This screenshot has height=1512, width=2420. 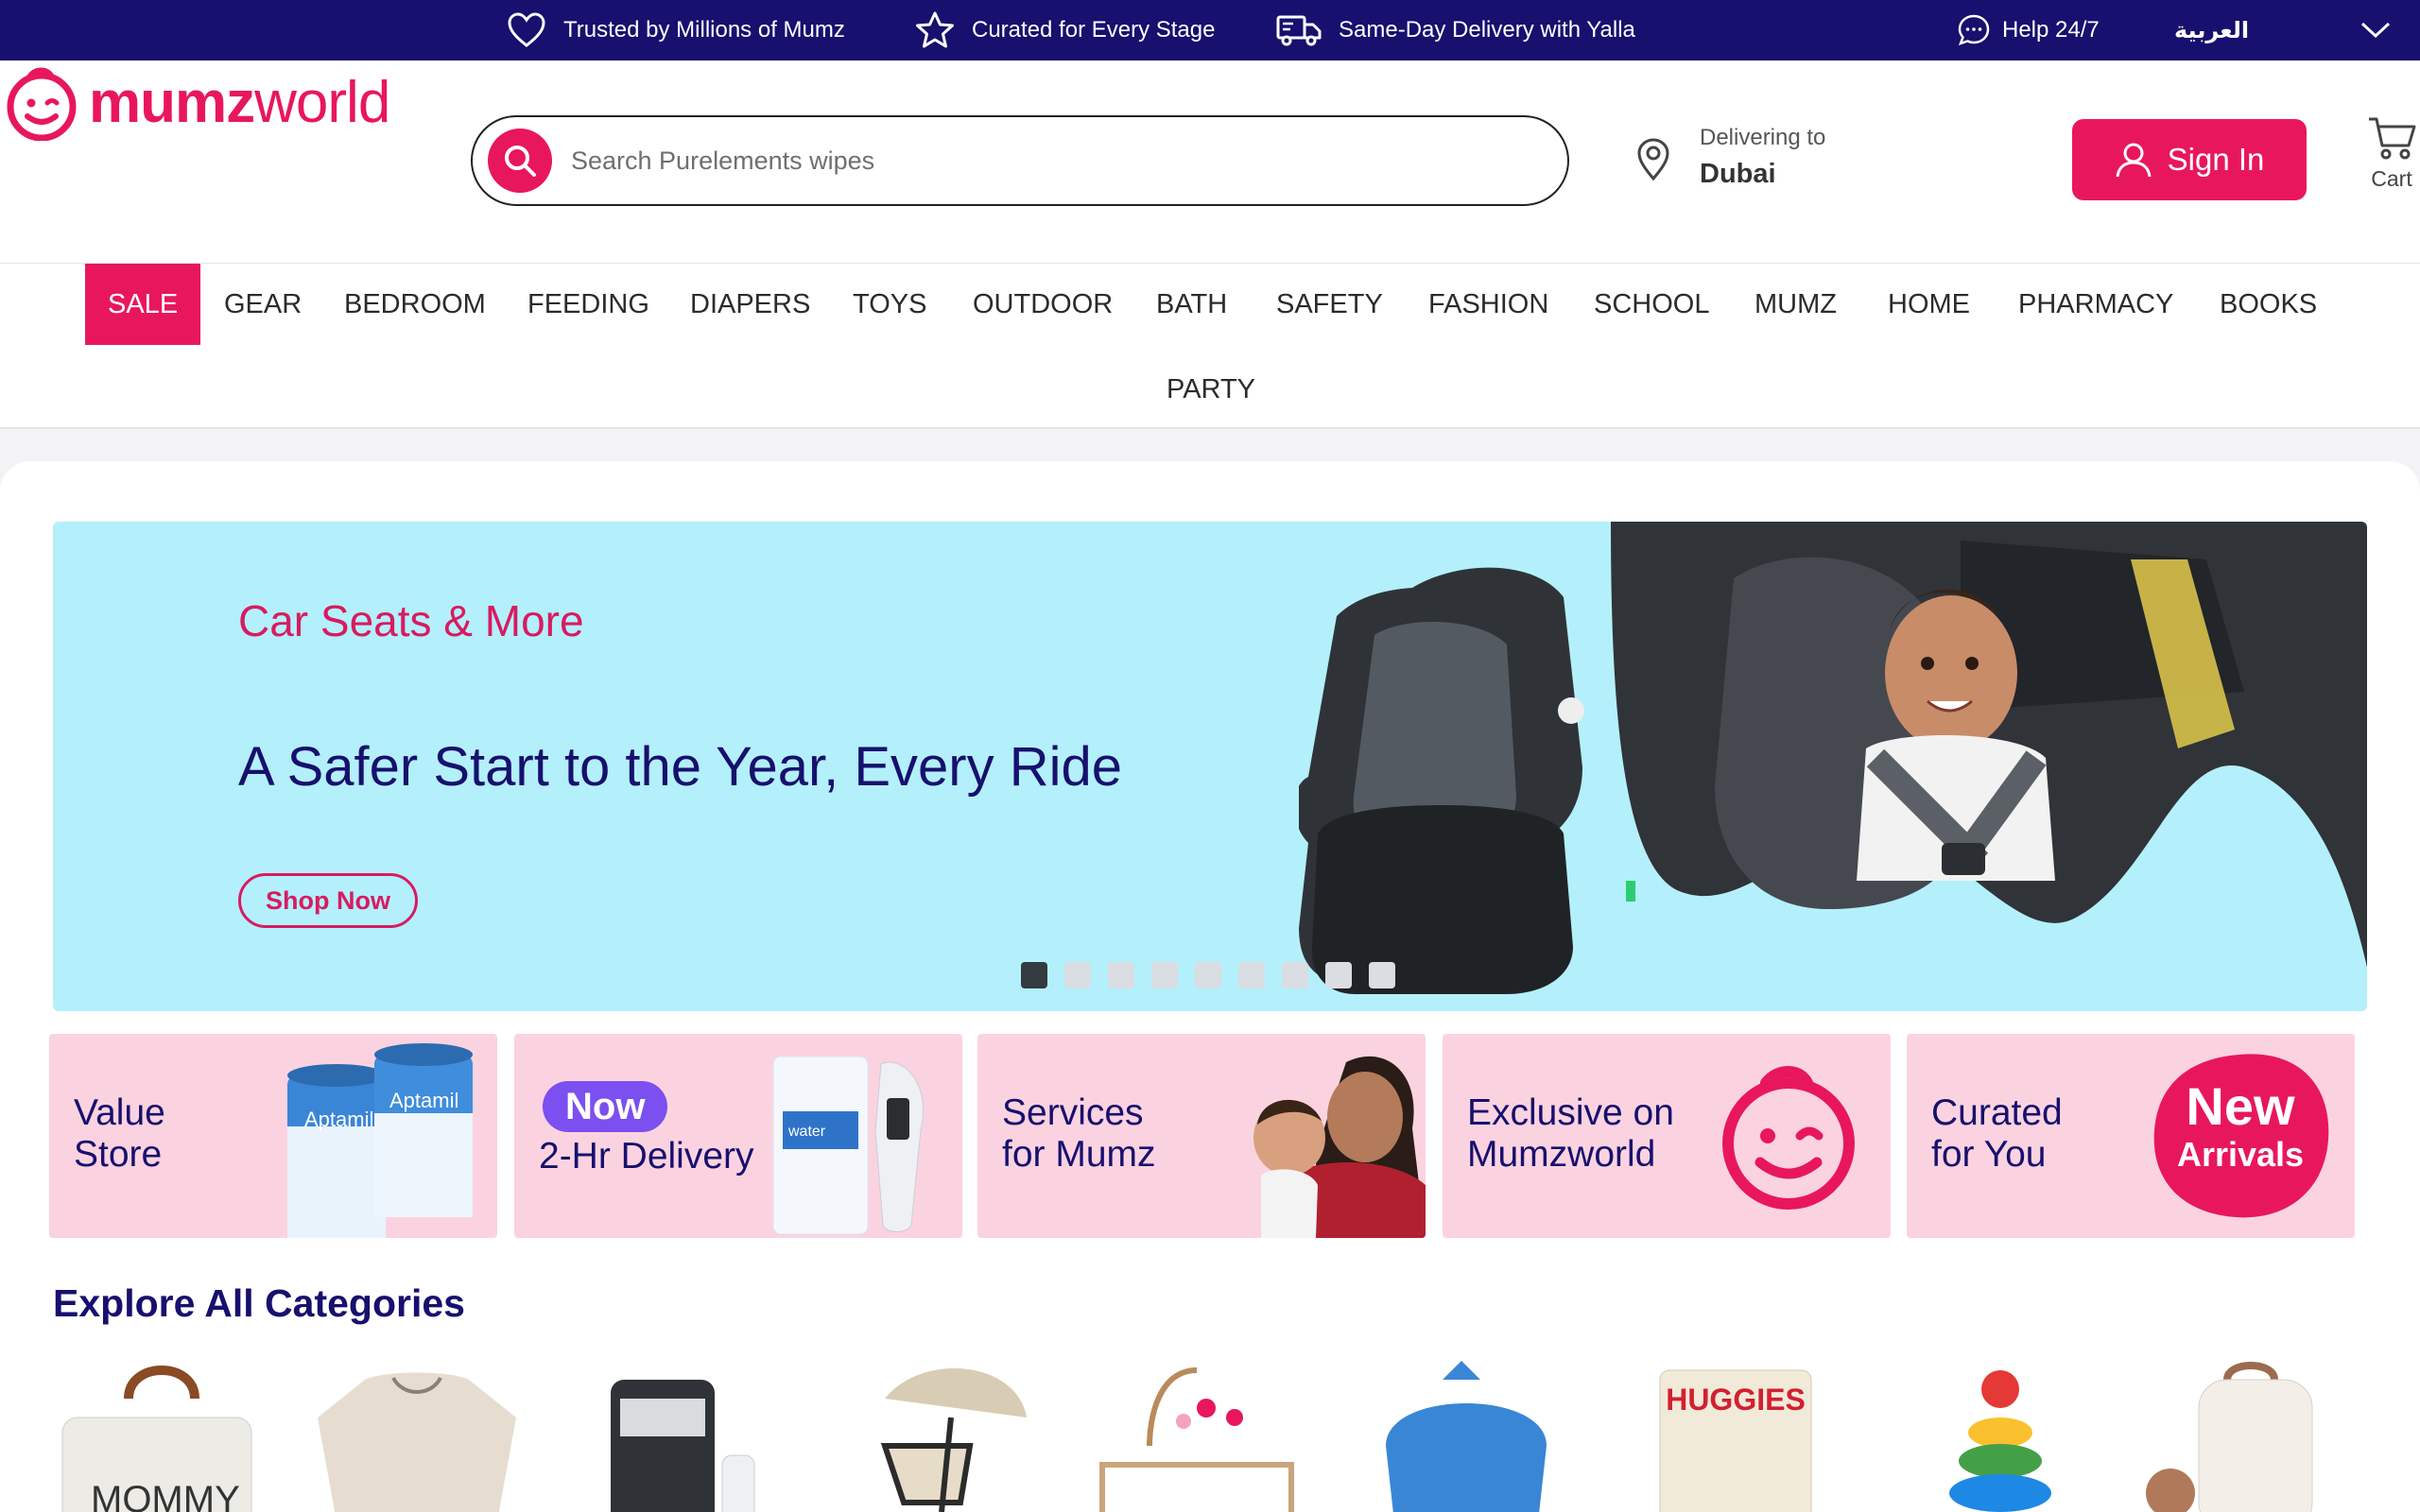 What do you see at coordinates (1201, 1436) in the screenshot?
I see `category-crib-mobile-image` at bounding box center [1201, 1436].